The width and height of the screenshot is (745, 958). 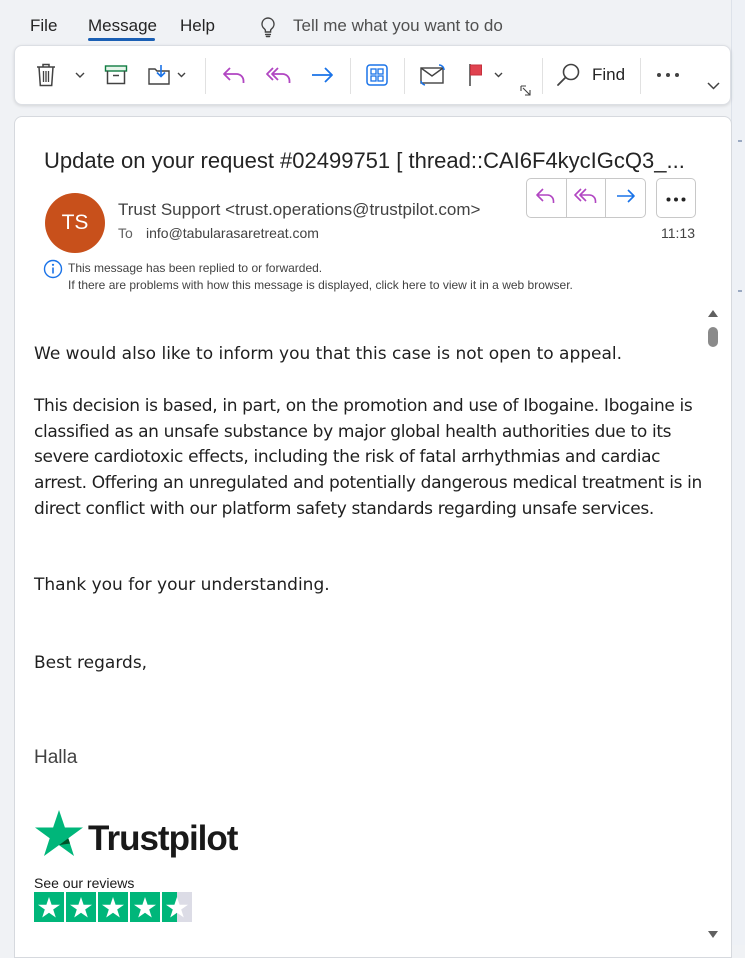 What do you see at coordinates (122, 26) in the screenshot?
I see `menu-message: Message` at bounding box center [122, 26].